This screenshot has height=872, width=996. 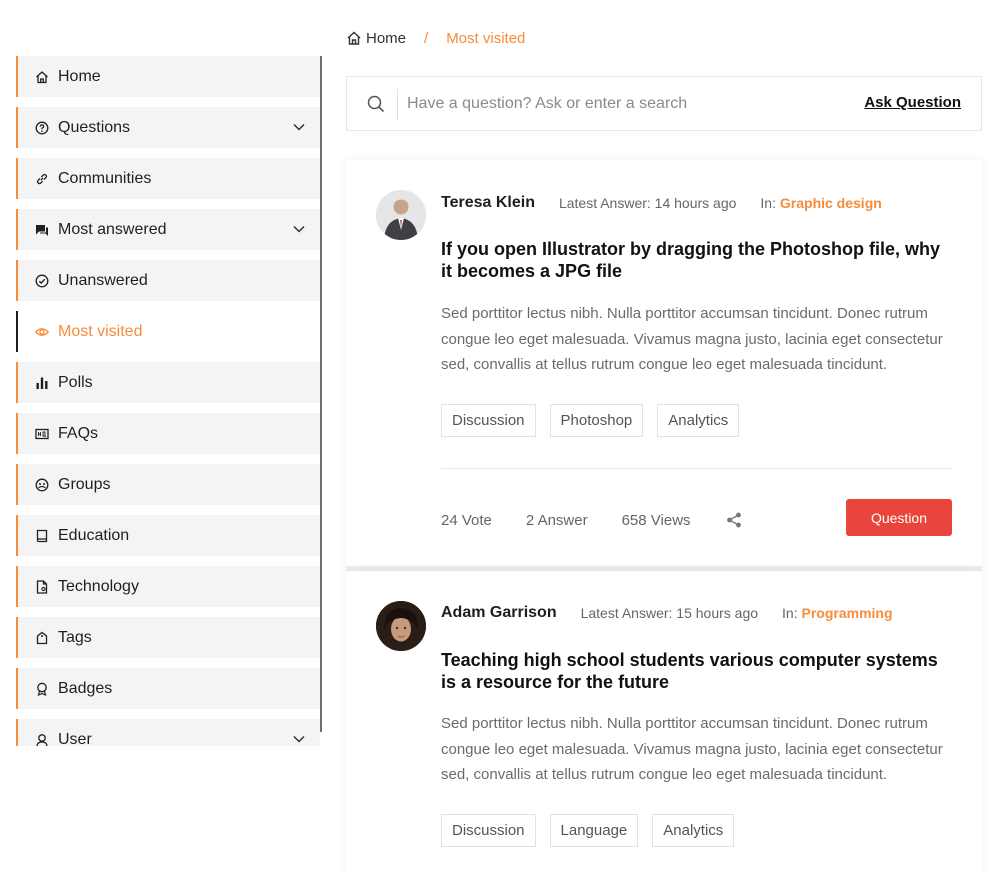 I want to click on search-icon, so click(x=376, y=104).